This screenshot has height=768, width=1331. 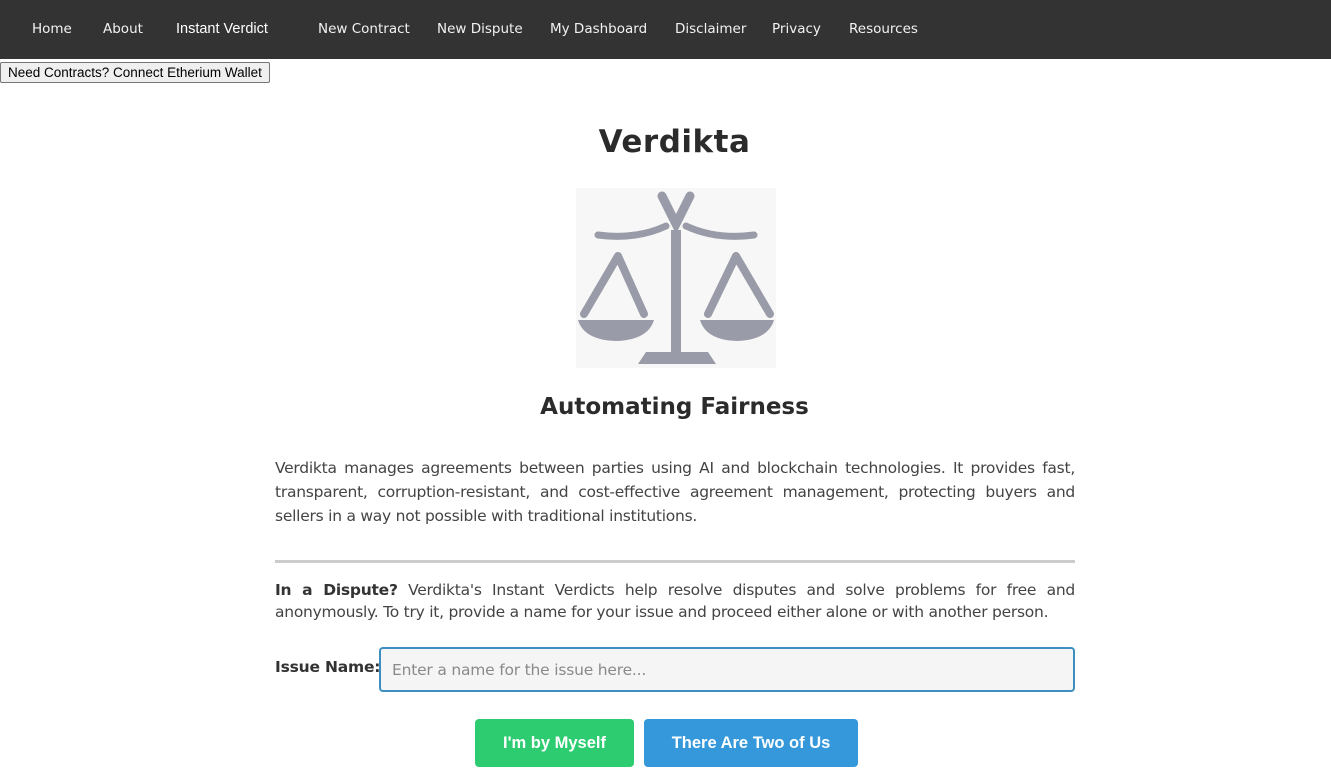 What do you see at coordinates (751, 743) in the screenshot?
I see `two-of-us-button: There Are Two of Us` at bounding box center [751, 743].